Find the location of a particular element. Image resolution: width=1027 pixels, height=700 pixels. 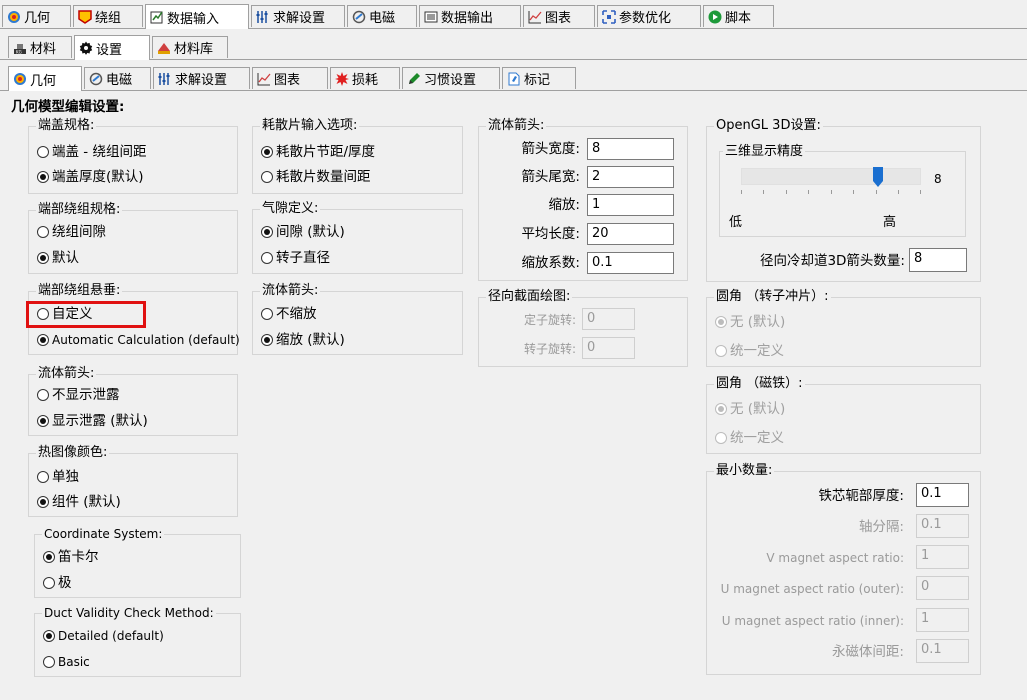

yoke-thickness-label: 铁芯轭部厚度: is located at coordinates (861, 496).